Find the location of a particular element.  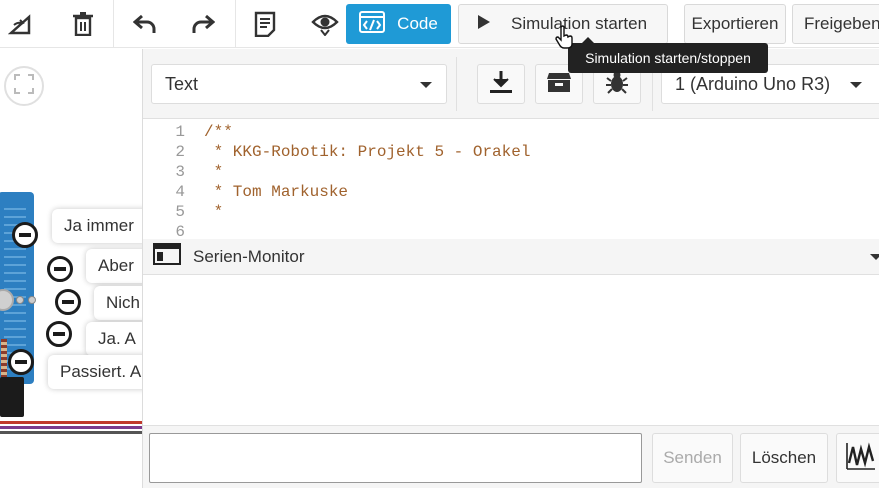

line-number: 4 is located at coordinates (180, 192).